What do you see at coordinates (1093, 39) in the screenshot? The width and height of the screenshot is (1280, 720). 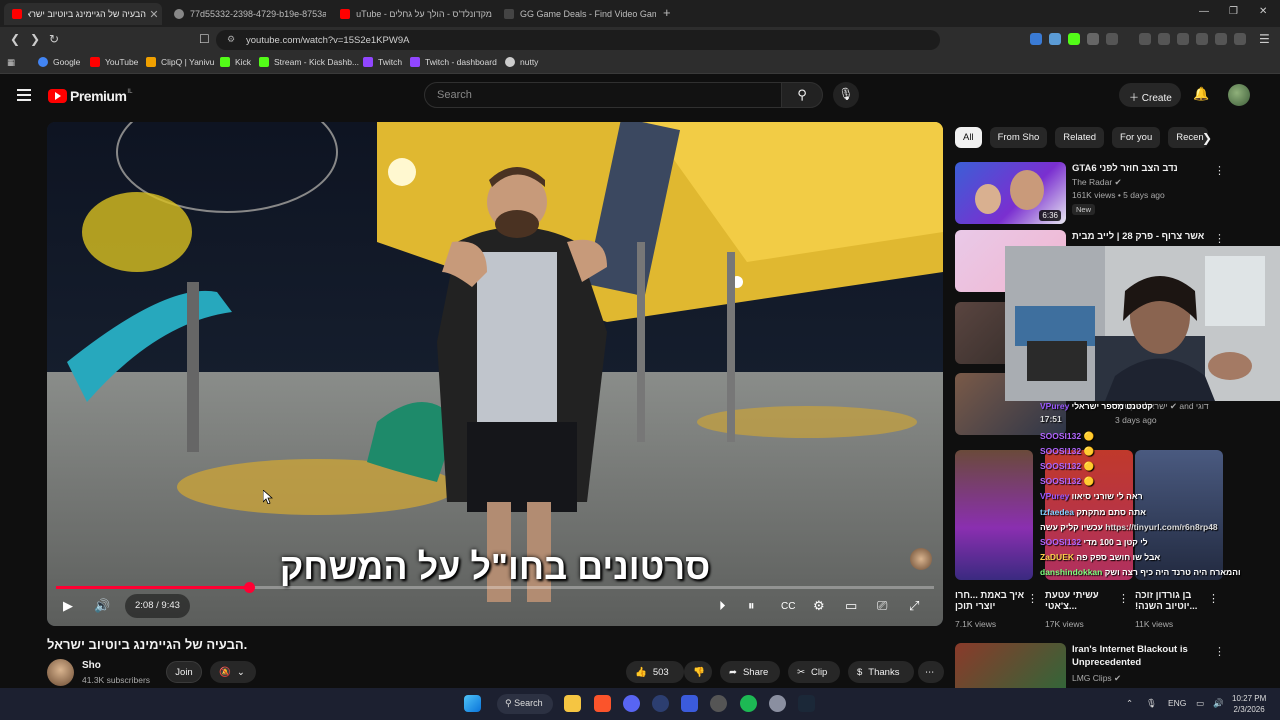 I see `puzzle-icon` at bounding box center [1093, 39].